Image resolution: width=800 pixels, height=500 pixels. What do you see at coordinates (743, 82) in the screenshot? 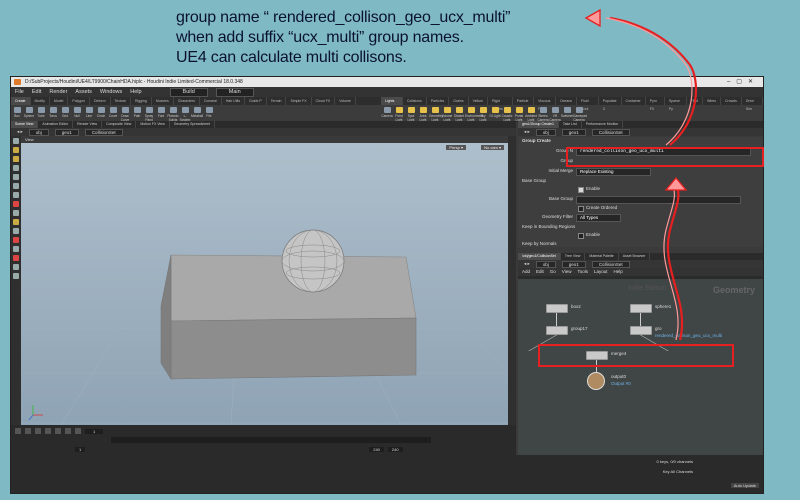
I see `window-controls: –▢✕` at bounding box center [743, 82].